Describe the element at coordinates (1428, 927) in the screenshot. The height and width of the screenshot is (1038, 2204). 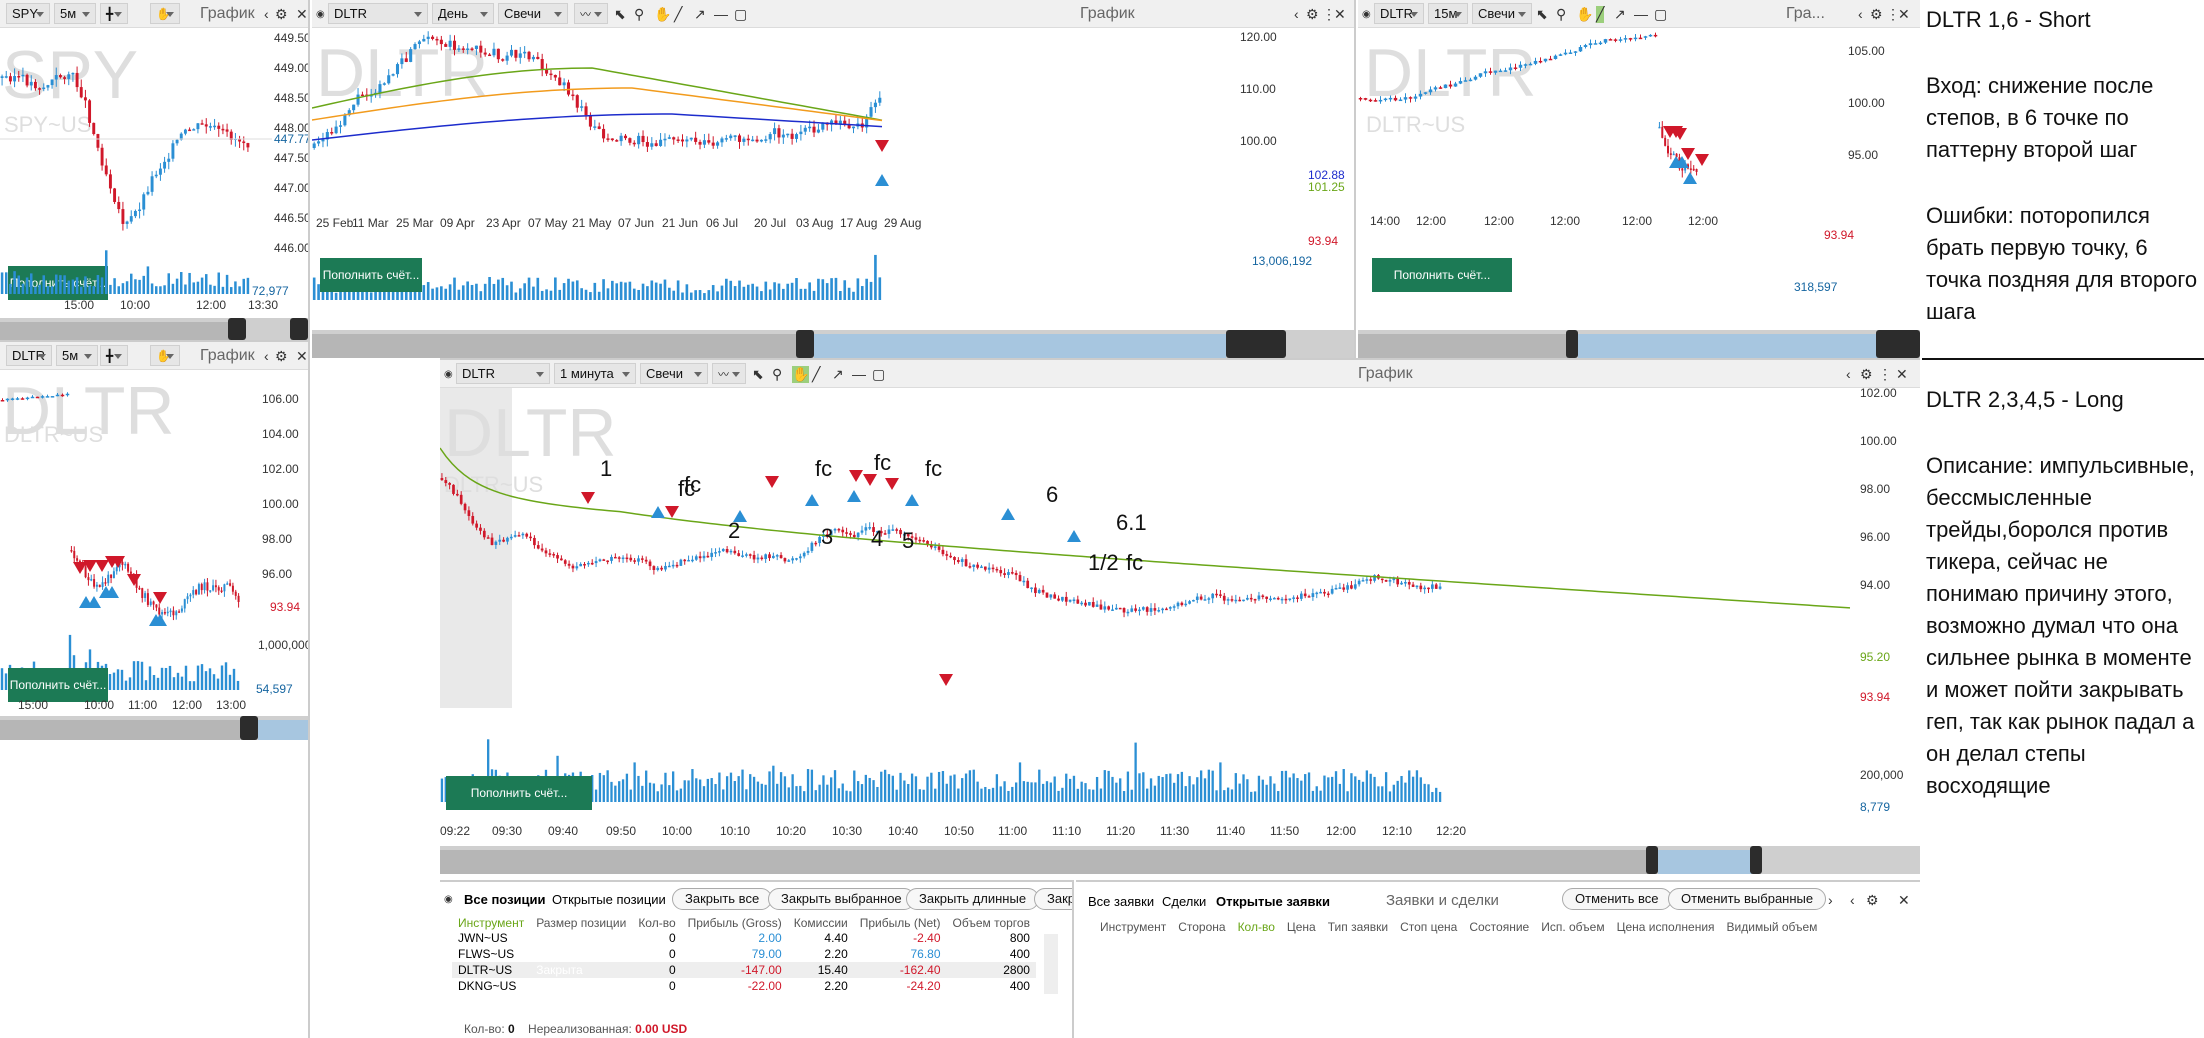
I see `column-header: Стоп цена` at that location.